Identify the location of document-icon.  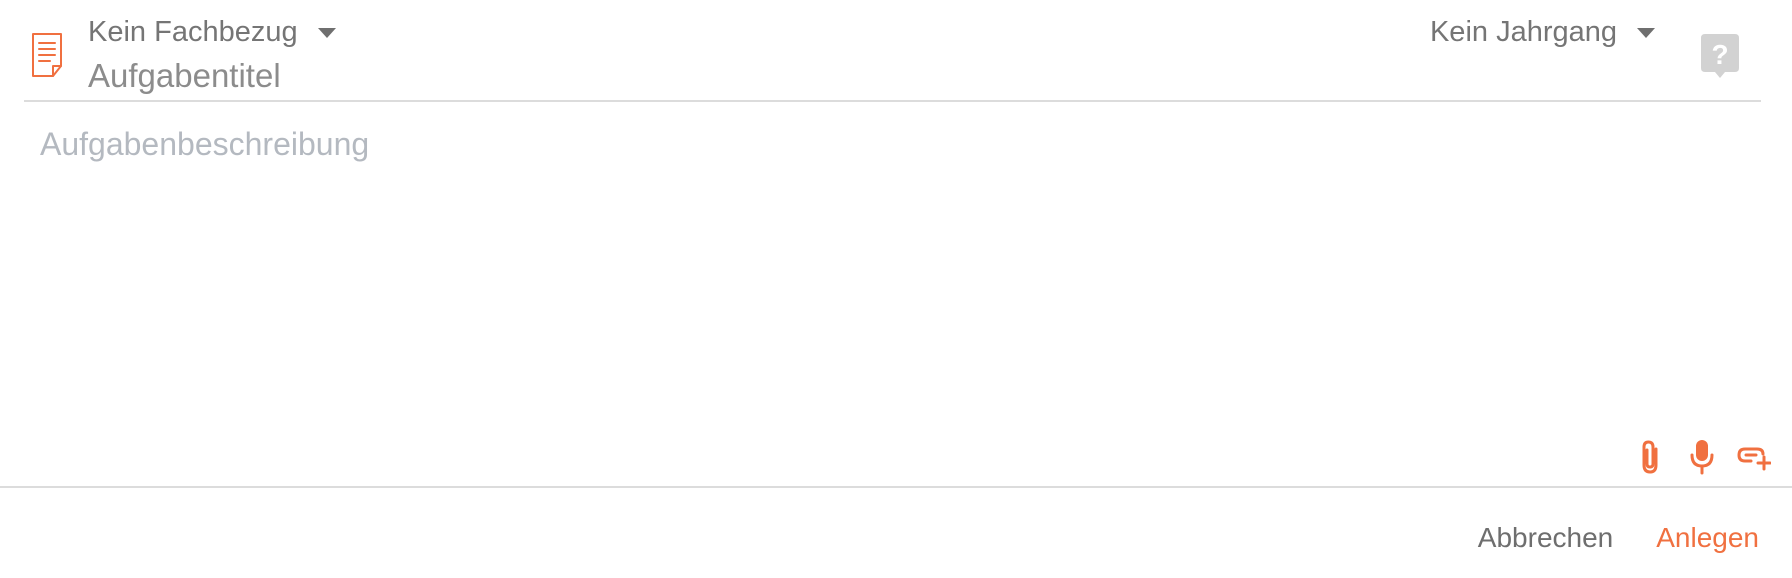
(48, 55).